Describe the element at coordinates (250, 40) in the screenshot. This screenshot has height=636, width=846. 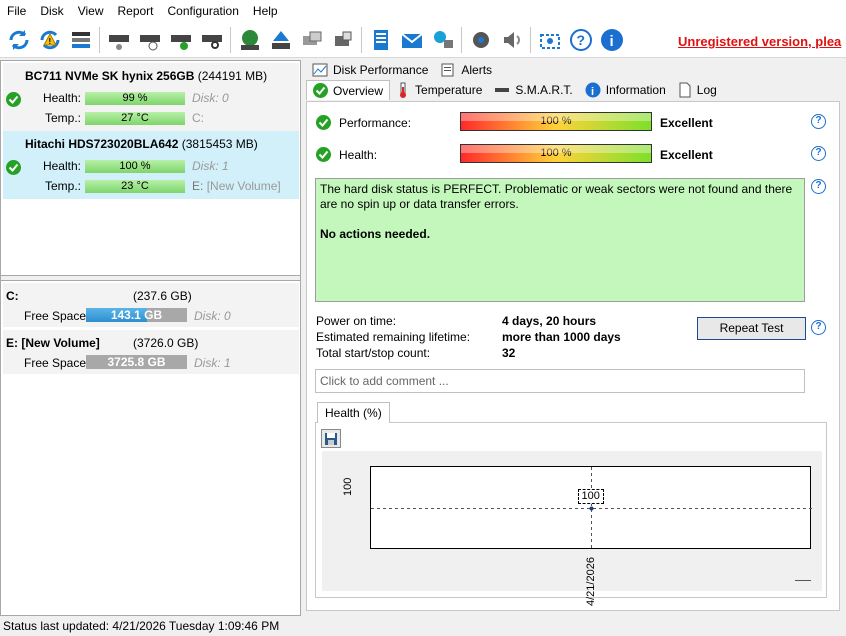
I see `network-globe-icon` at that location.